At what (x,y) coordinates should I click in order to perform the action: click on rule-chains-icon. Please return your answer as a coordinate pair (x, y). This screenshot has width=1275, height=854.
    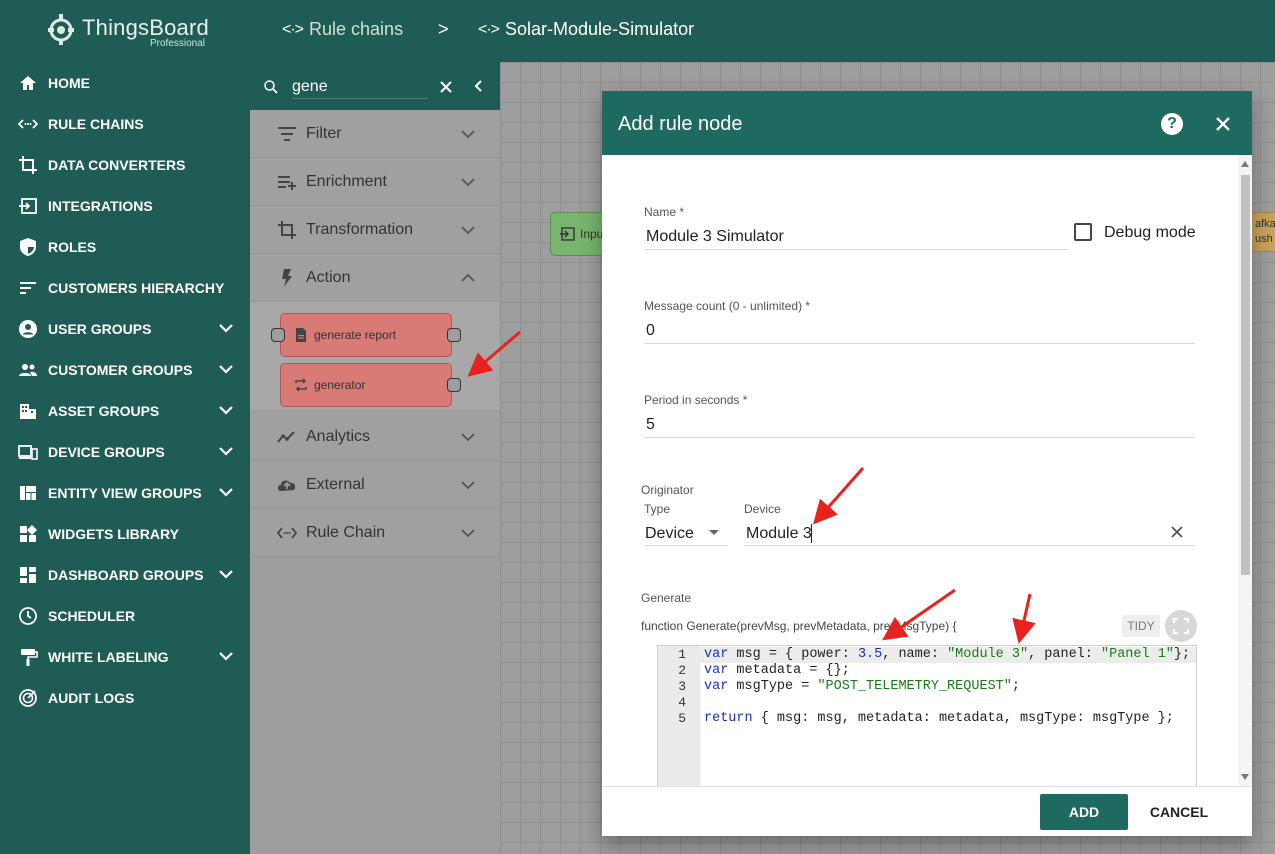
    Looking at the image, I should click on (28, 124).